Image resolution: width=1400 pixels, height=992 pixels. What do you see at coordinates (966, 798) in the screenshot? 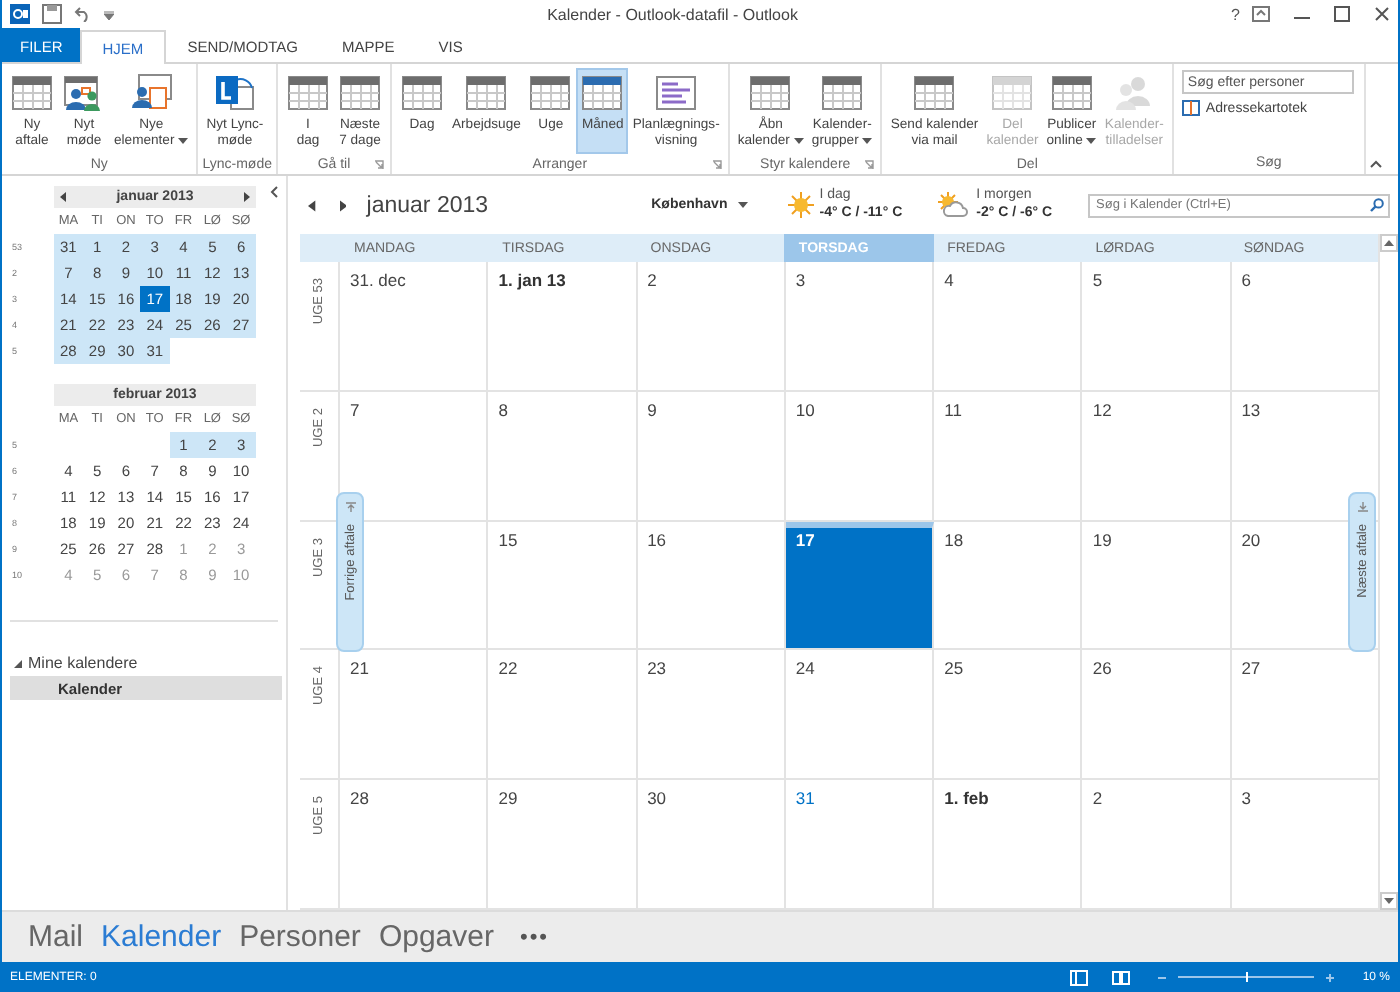
I see `day-number: 1. feb` at bounding box center [966, 798].